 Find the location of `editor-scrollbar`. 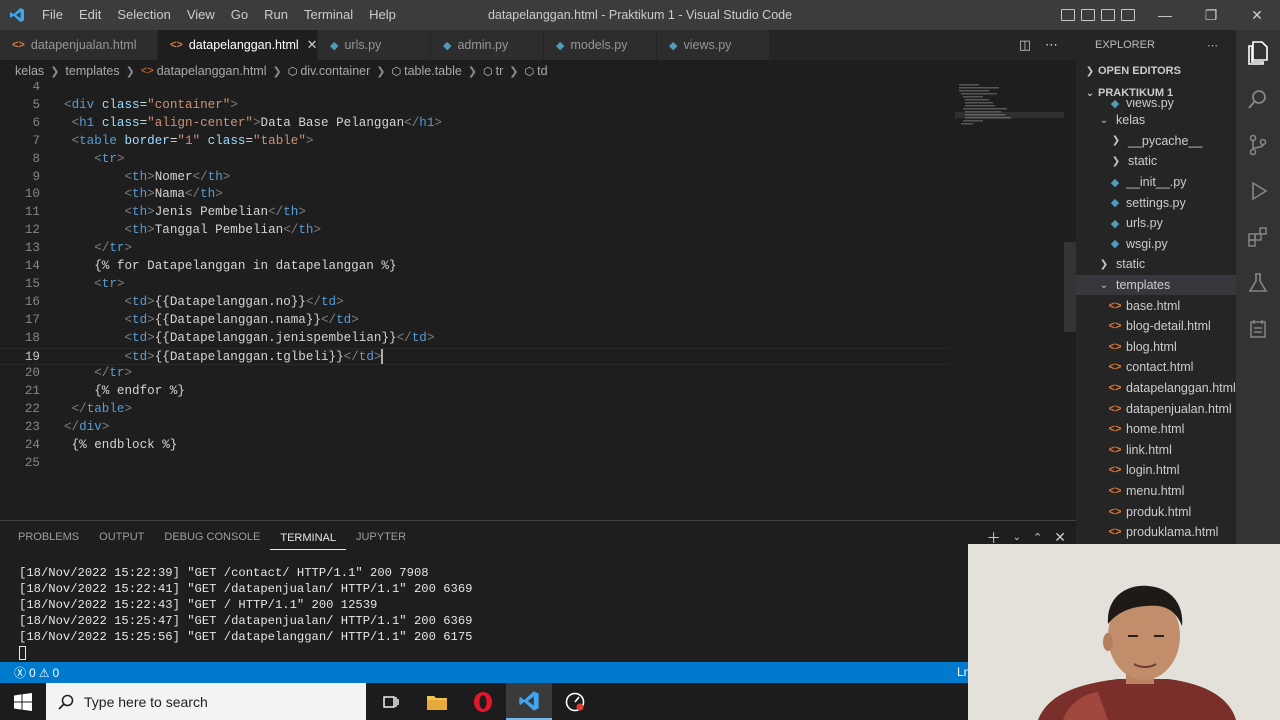

editor-scrollbar is located at coordinates (1070, 301).